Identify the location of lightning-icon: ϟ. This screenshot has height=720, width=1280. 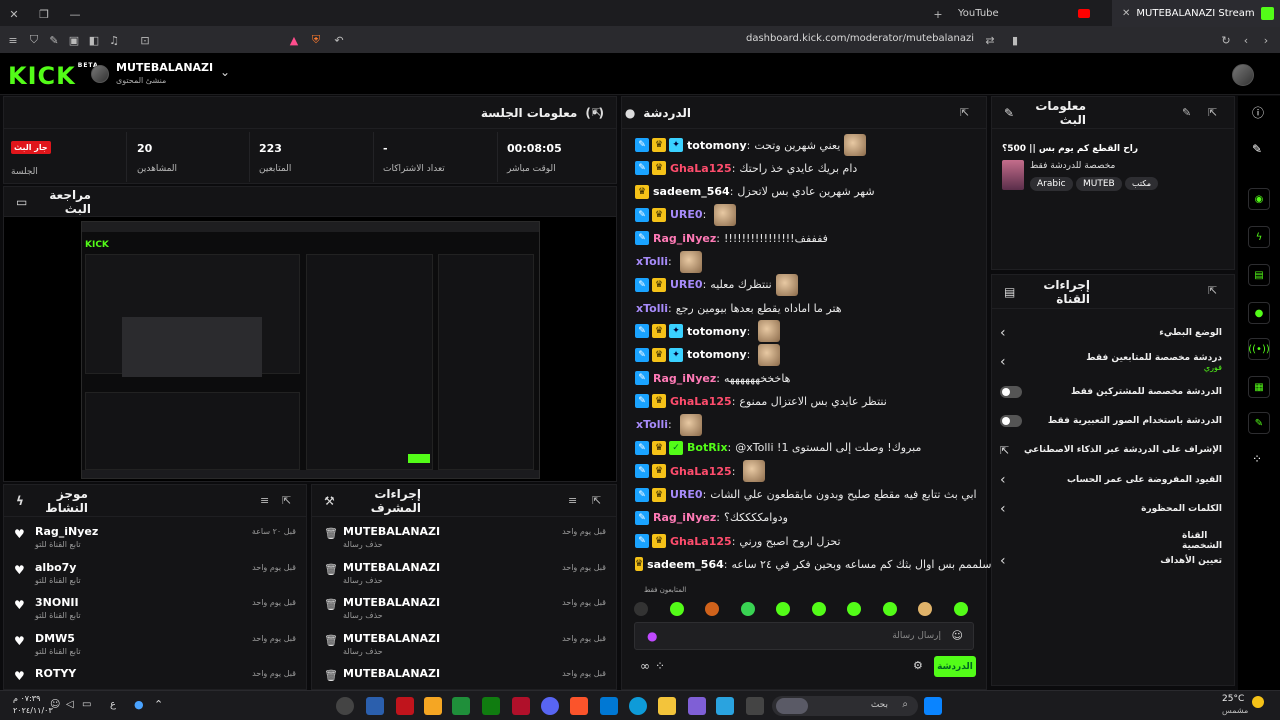
(1259, 237).